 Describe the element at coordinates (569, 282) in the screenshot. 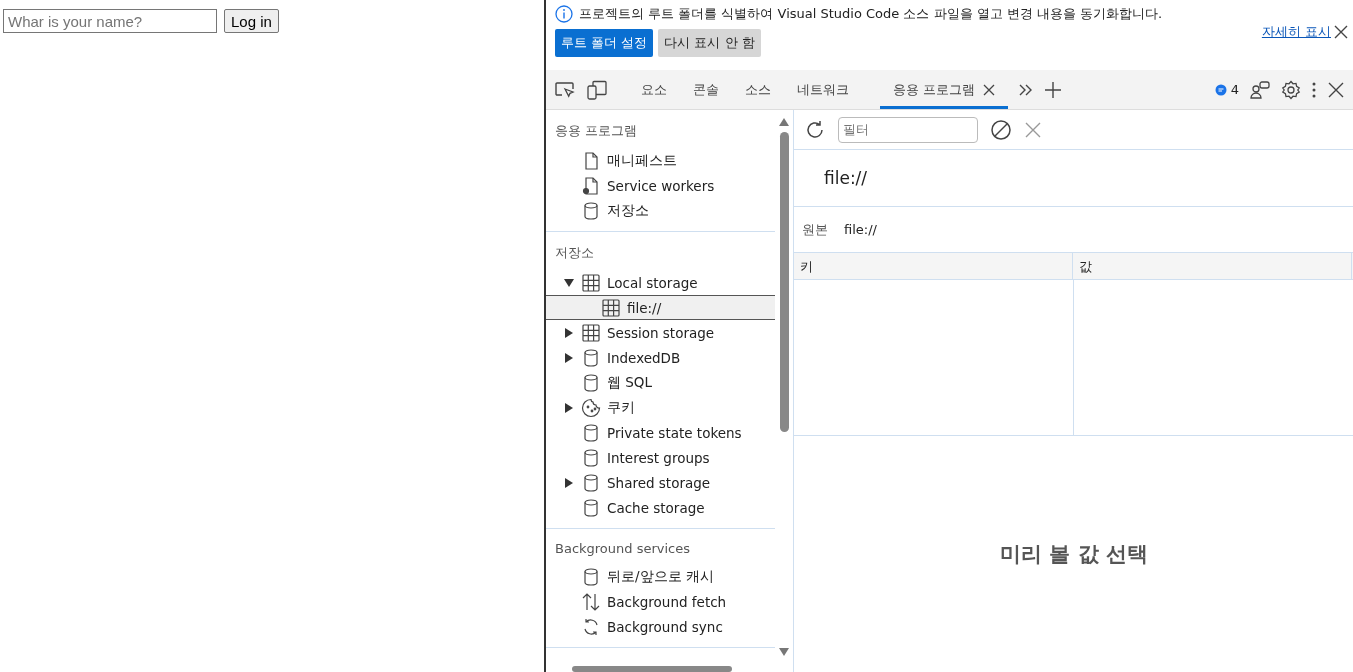

I see `expanded-arrow-icon` at that location.